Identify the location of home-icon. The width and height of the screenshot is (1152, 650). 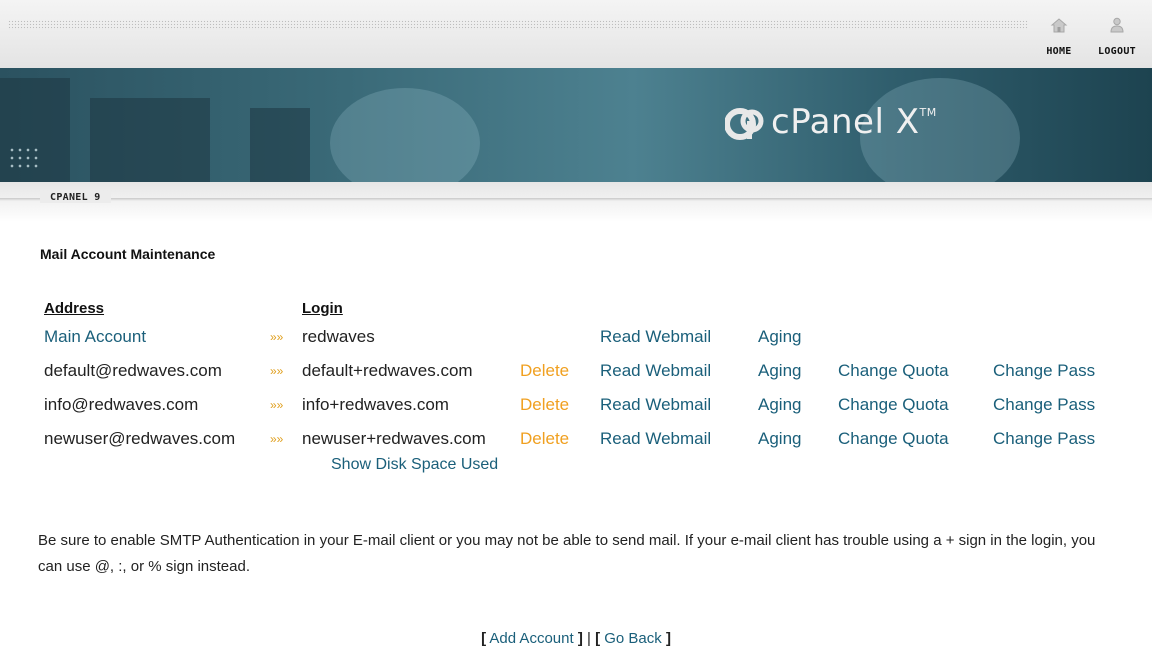
(1059, 25).